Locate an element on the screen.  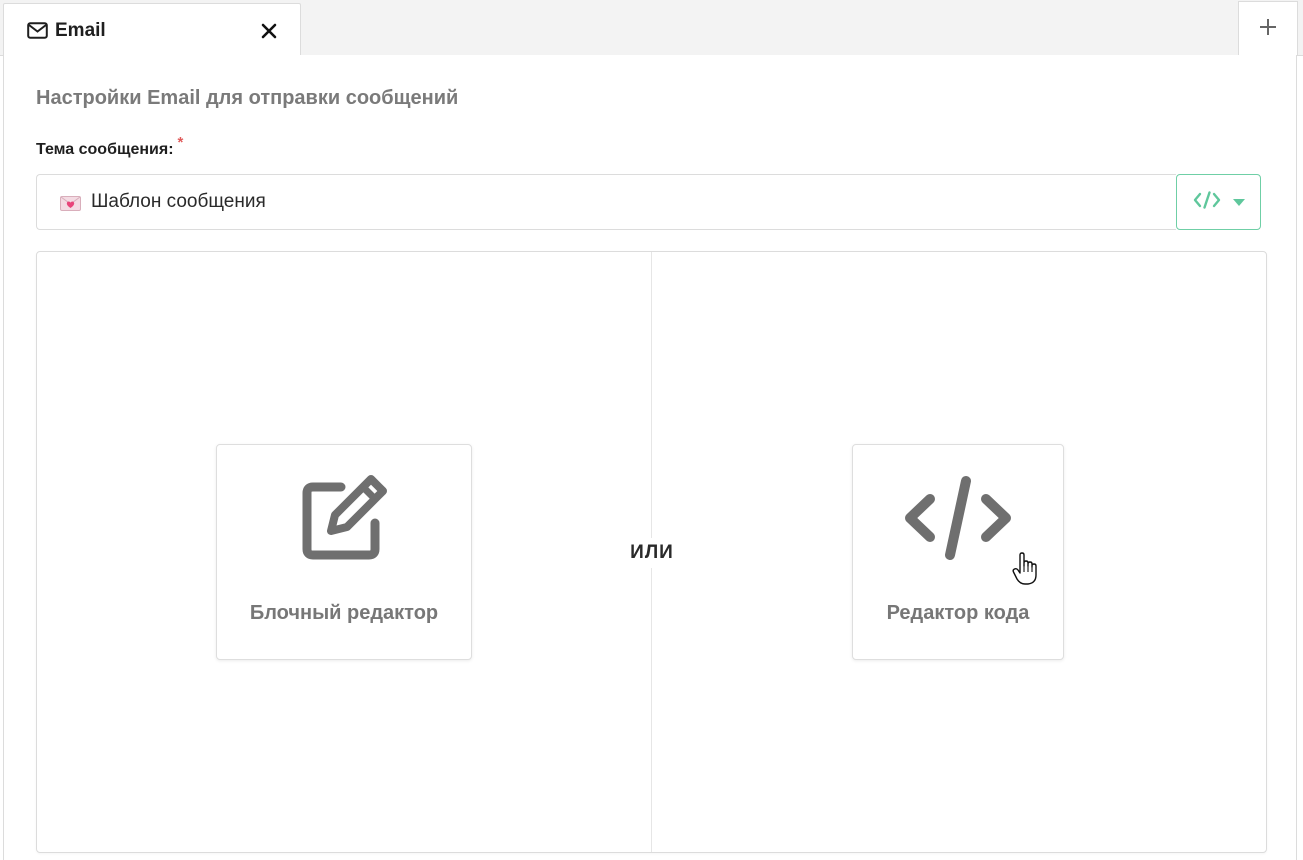
close-icon is located at coordinates (269, 31).